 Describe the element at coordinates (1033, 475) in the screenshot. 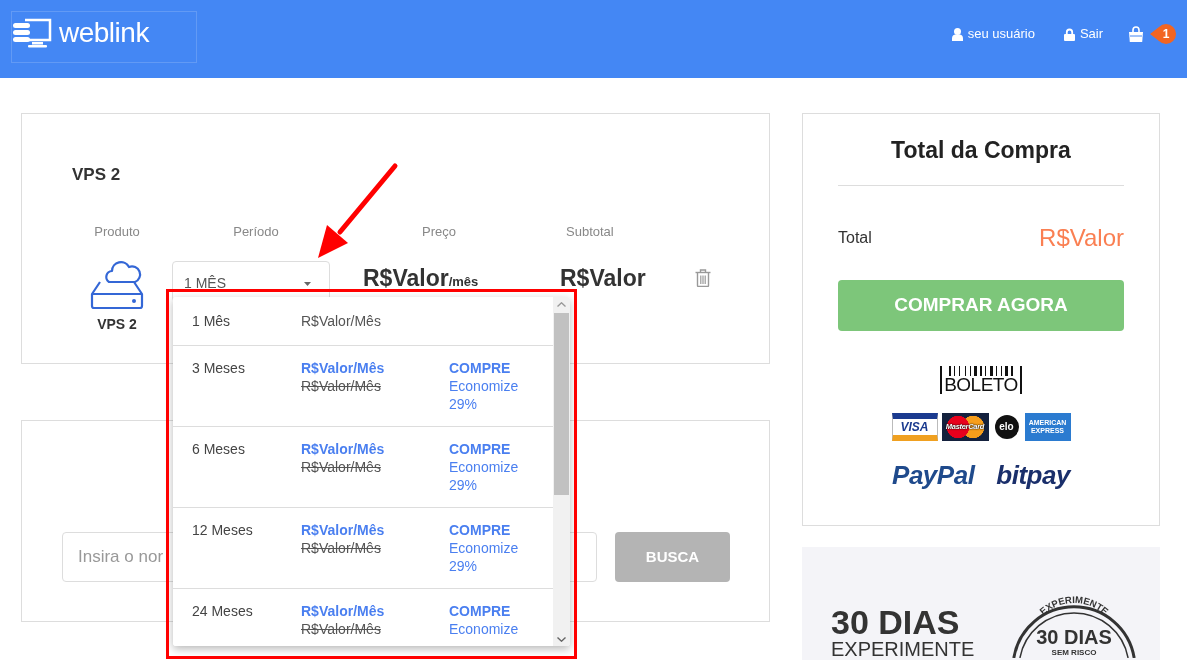

I see `wallet-logo: bitpay` at that location.